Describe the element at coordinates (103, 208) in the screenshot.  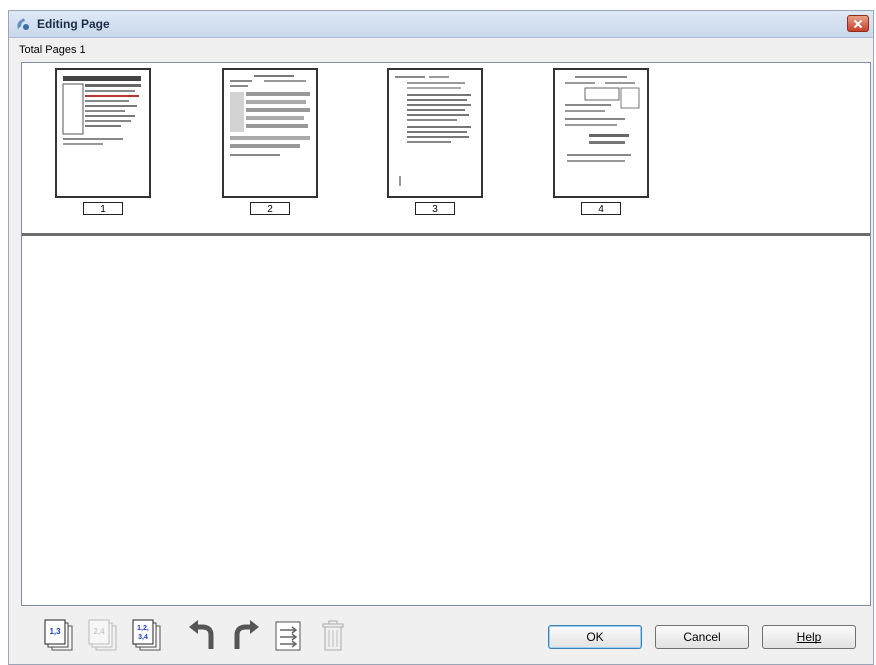
I see `page-number-field: 1` at that location.